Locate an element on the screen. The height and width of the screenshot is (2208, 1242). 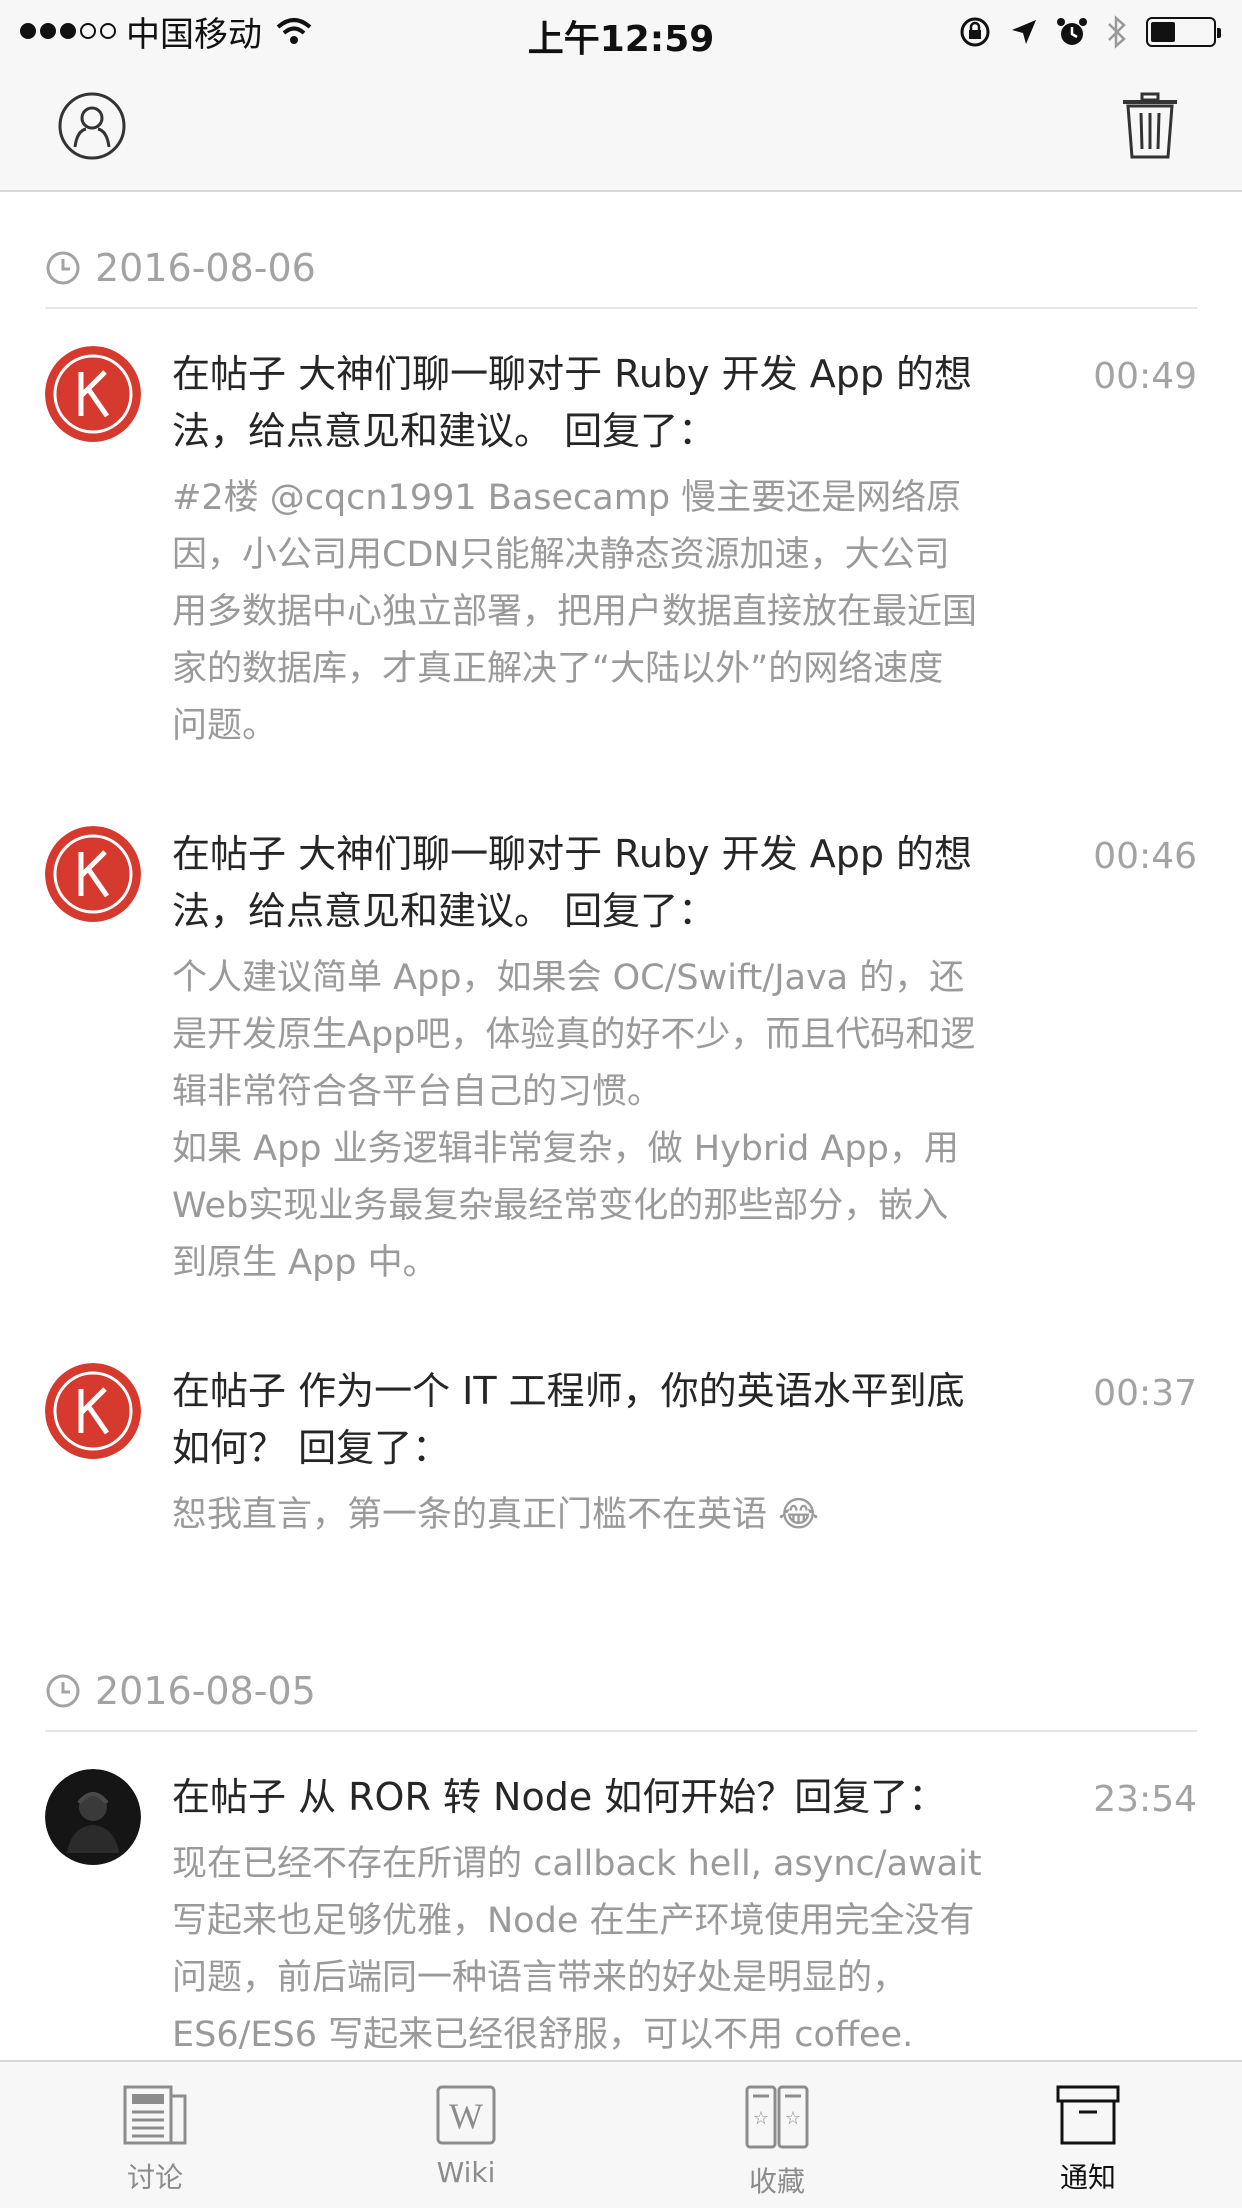
notifications-icon is located at coordinates (1088, 2115).